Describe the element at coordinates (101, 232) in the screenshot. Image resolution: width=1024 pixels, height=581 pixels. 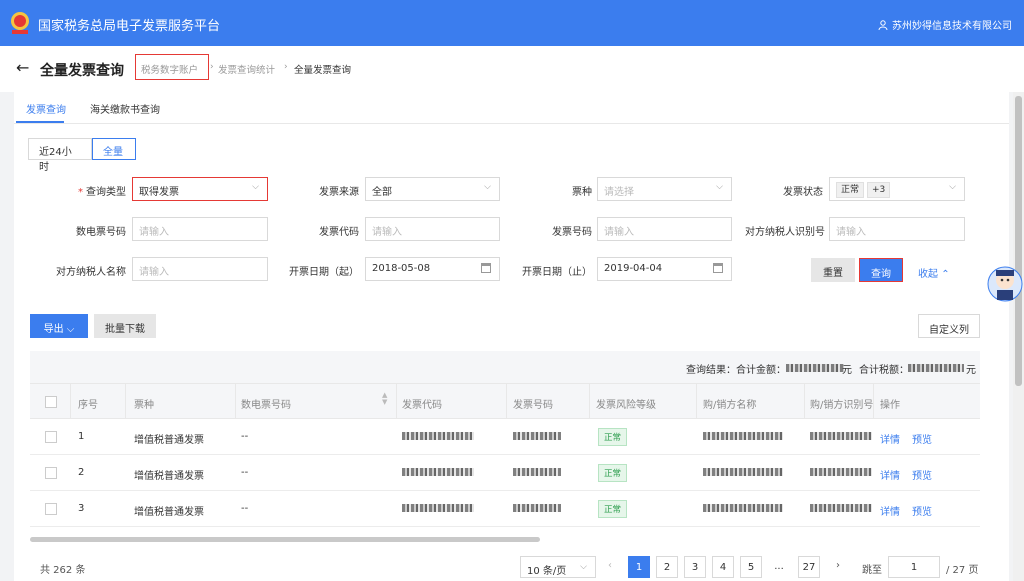
I see `digital-no-label: 数电票号码` at that location.